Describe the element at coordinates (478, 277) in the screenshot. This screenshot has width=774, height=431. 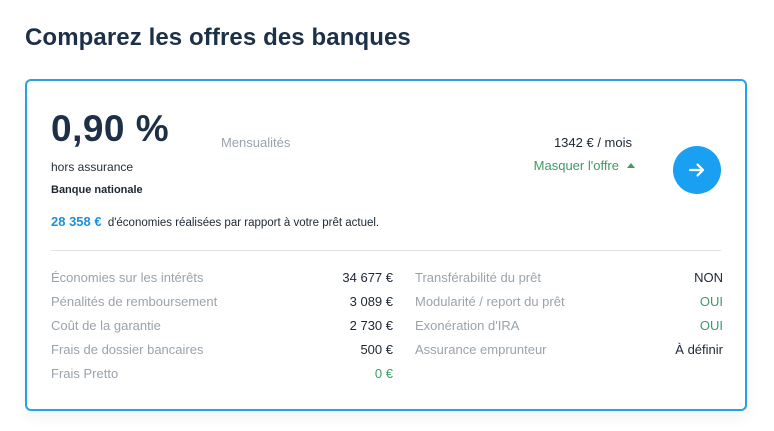
I see `detail-label: Transférabilité du prêt` at that location.